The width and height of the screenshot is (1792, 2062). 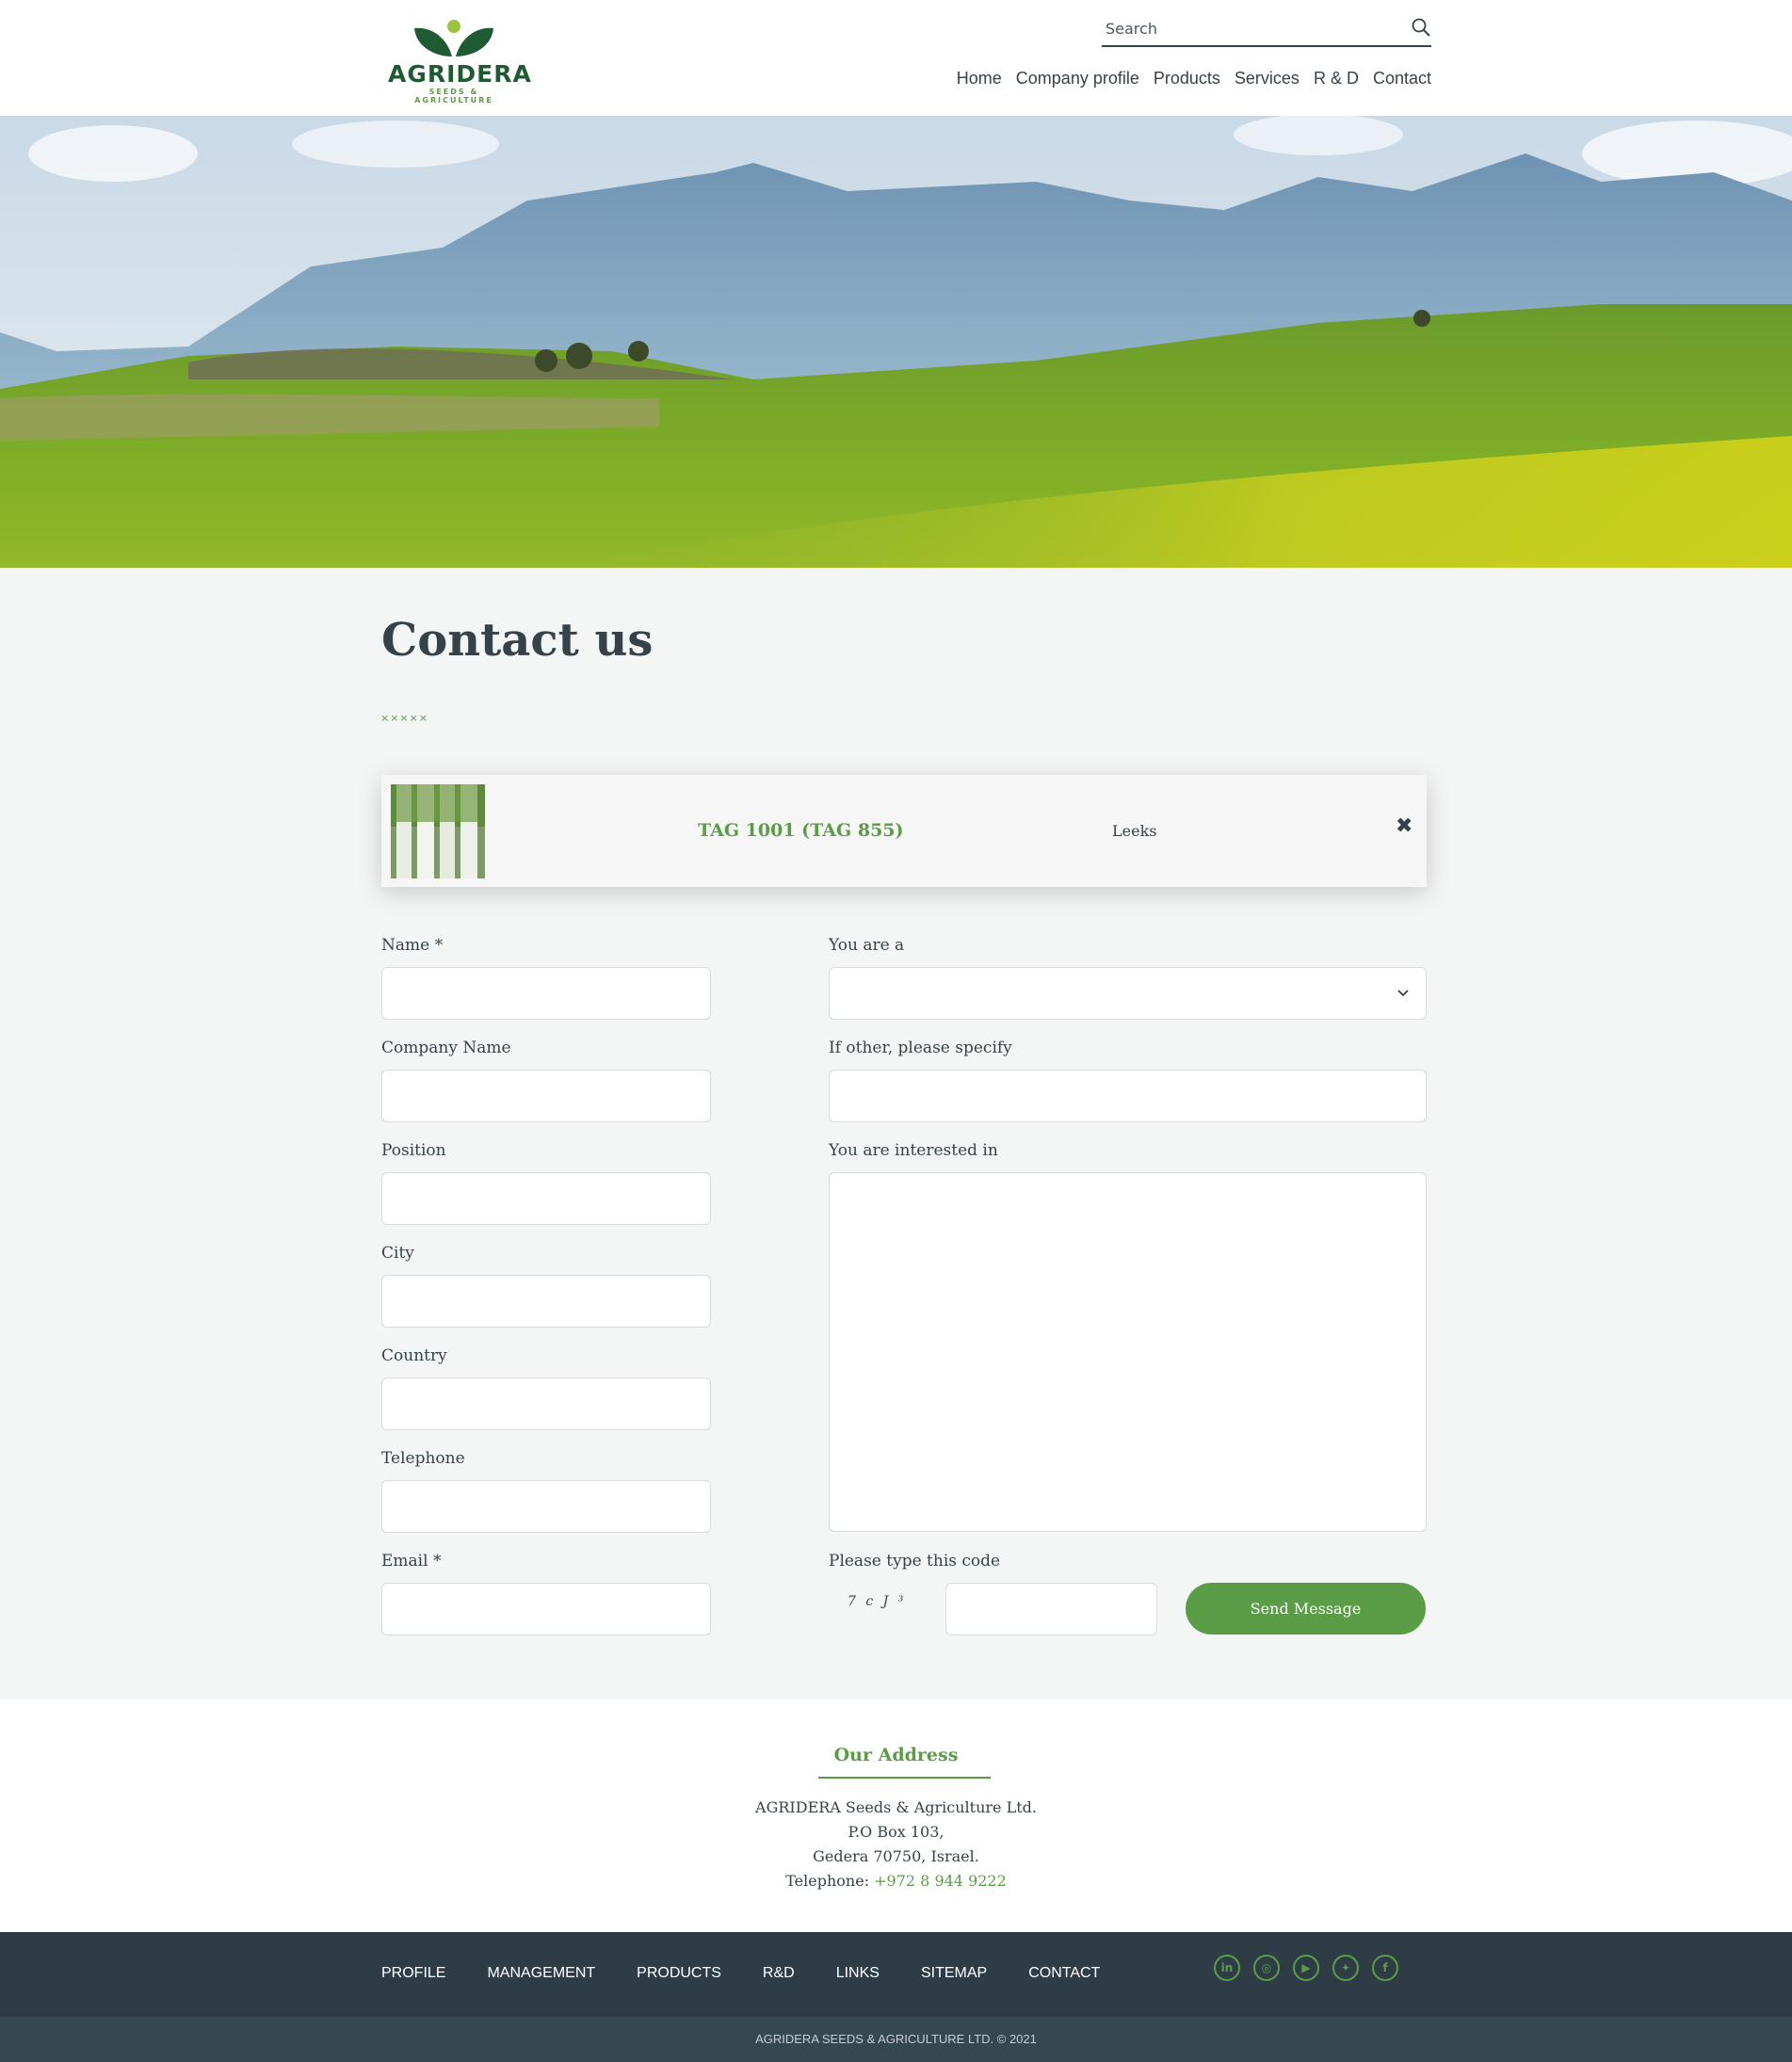 I want to click on nav-contact: Contact, so click(x=1402, y=79).